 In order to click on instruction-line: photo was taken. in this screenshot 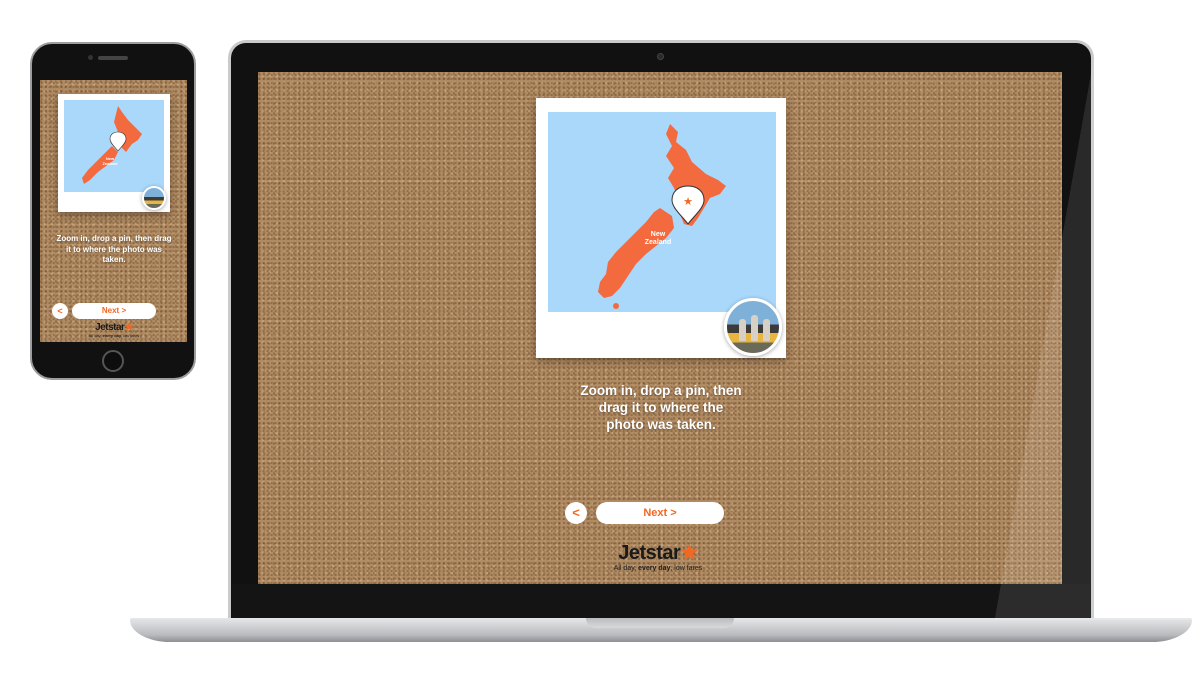, I will do `click(661, 424)`.